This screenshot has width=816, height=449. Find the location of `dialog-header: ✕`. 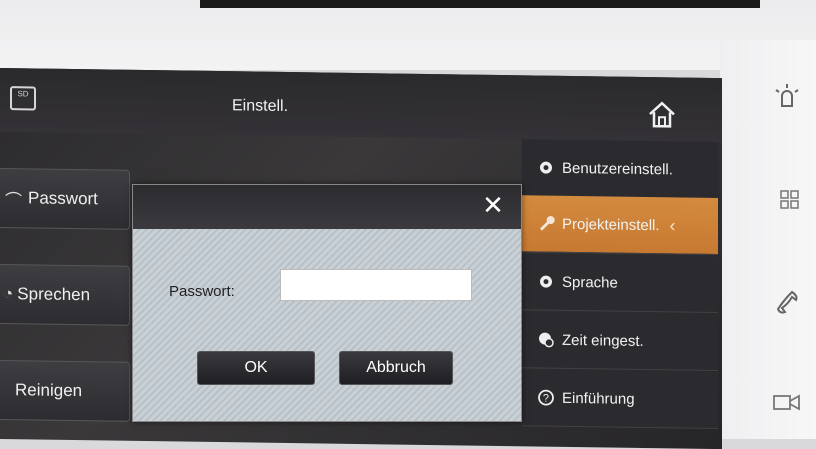

dialog-header: ✕ is located at coordinates (327, 207).